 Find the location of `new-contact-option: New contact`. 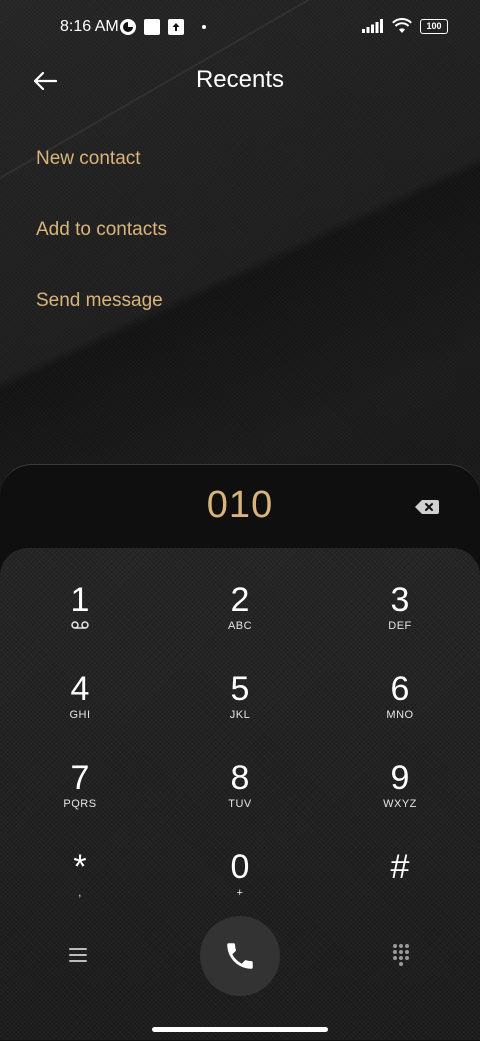

new-contact-option: New contact is located at coordinates (88, 159).